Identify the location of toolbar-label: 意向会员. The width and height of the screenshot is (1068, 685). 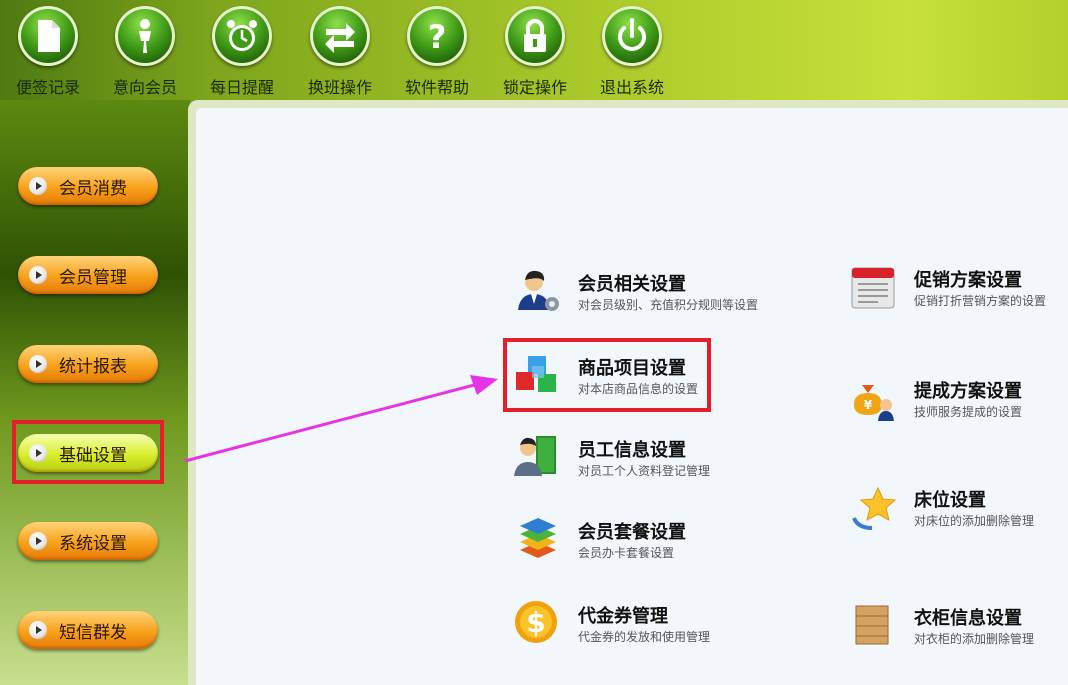
(144, 87).